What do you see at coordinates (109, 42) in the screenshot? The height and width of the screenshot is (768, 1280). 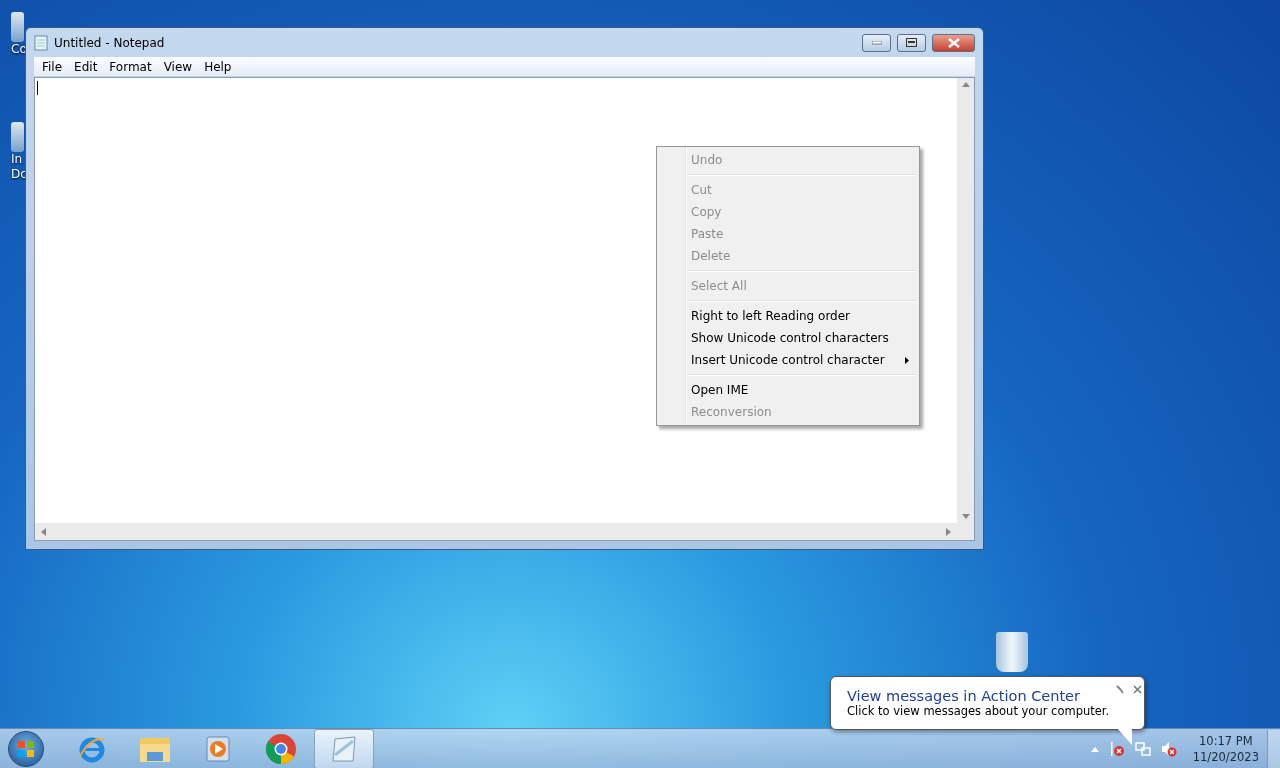 I see `window-title: Untitled - Notepad` at bounding box center [109, 42].